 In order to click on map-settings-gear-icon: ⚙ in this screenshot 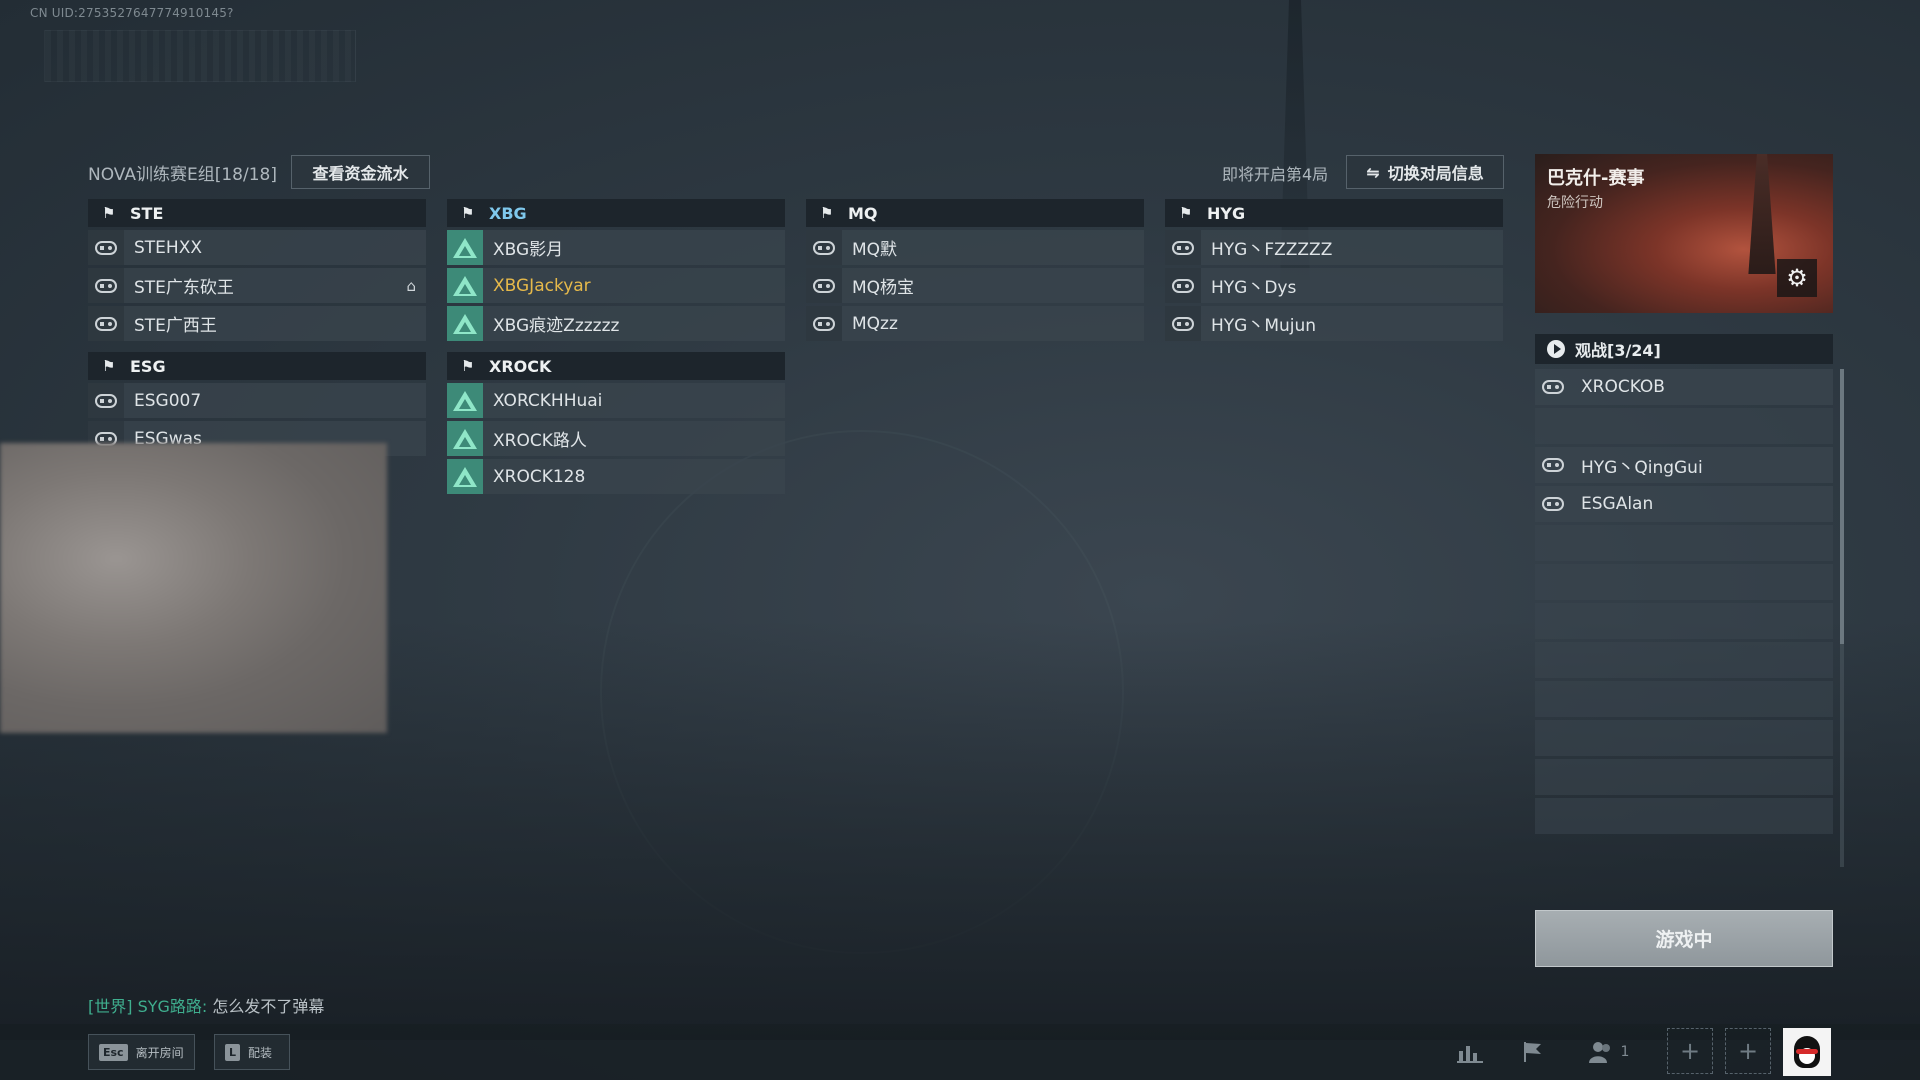, I will do `click(1797, 278)`.